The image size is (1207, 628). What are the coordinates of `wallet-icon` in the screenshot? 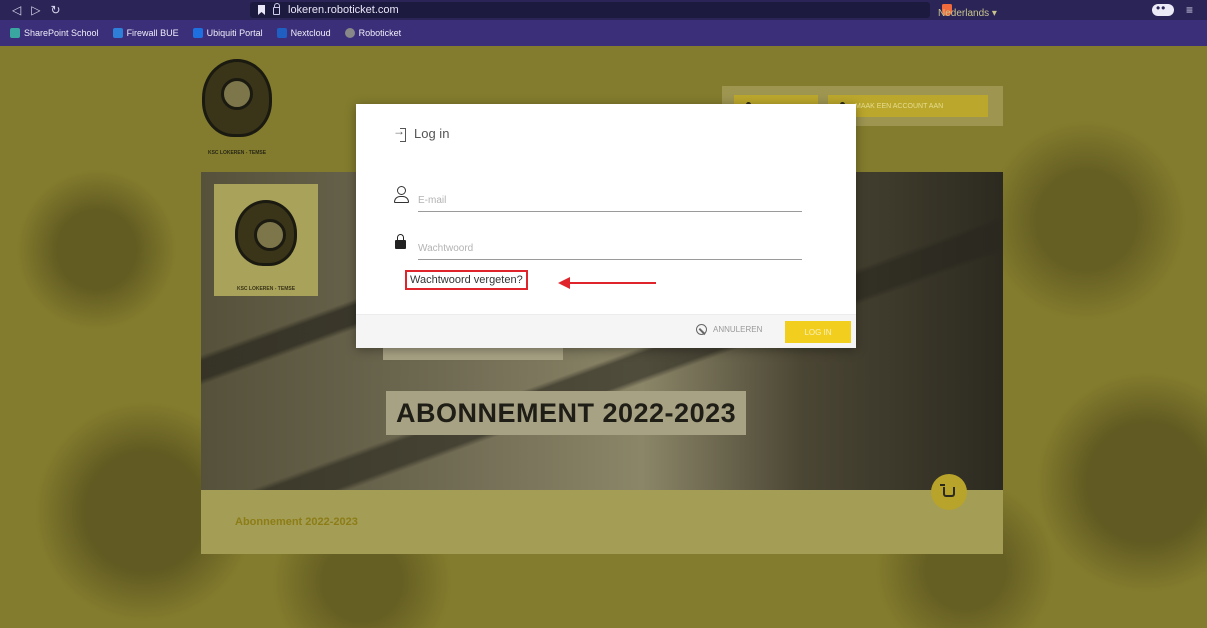 It's located at (1162, 8).